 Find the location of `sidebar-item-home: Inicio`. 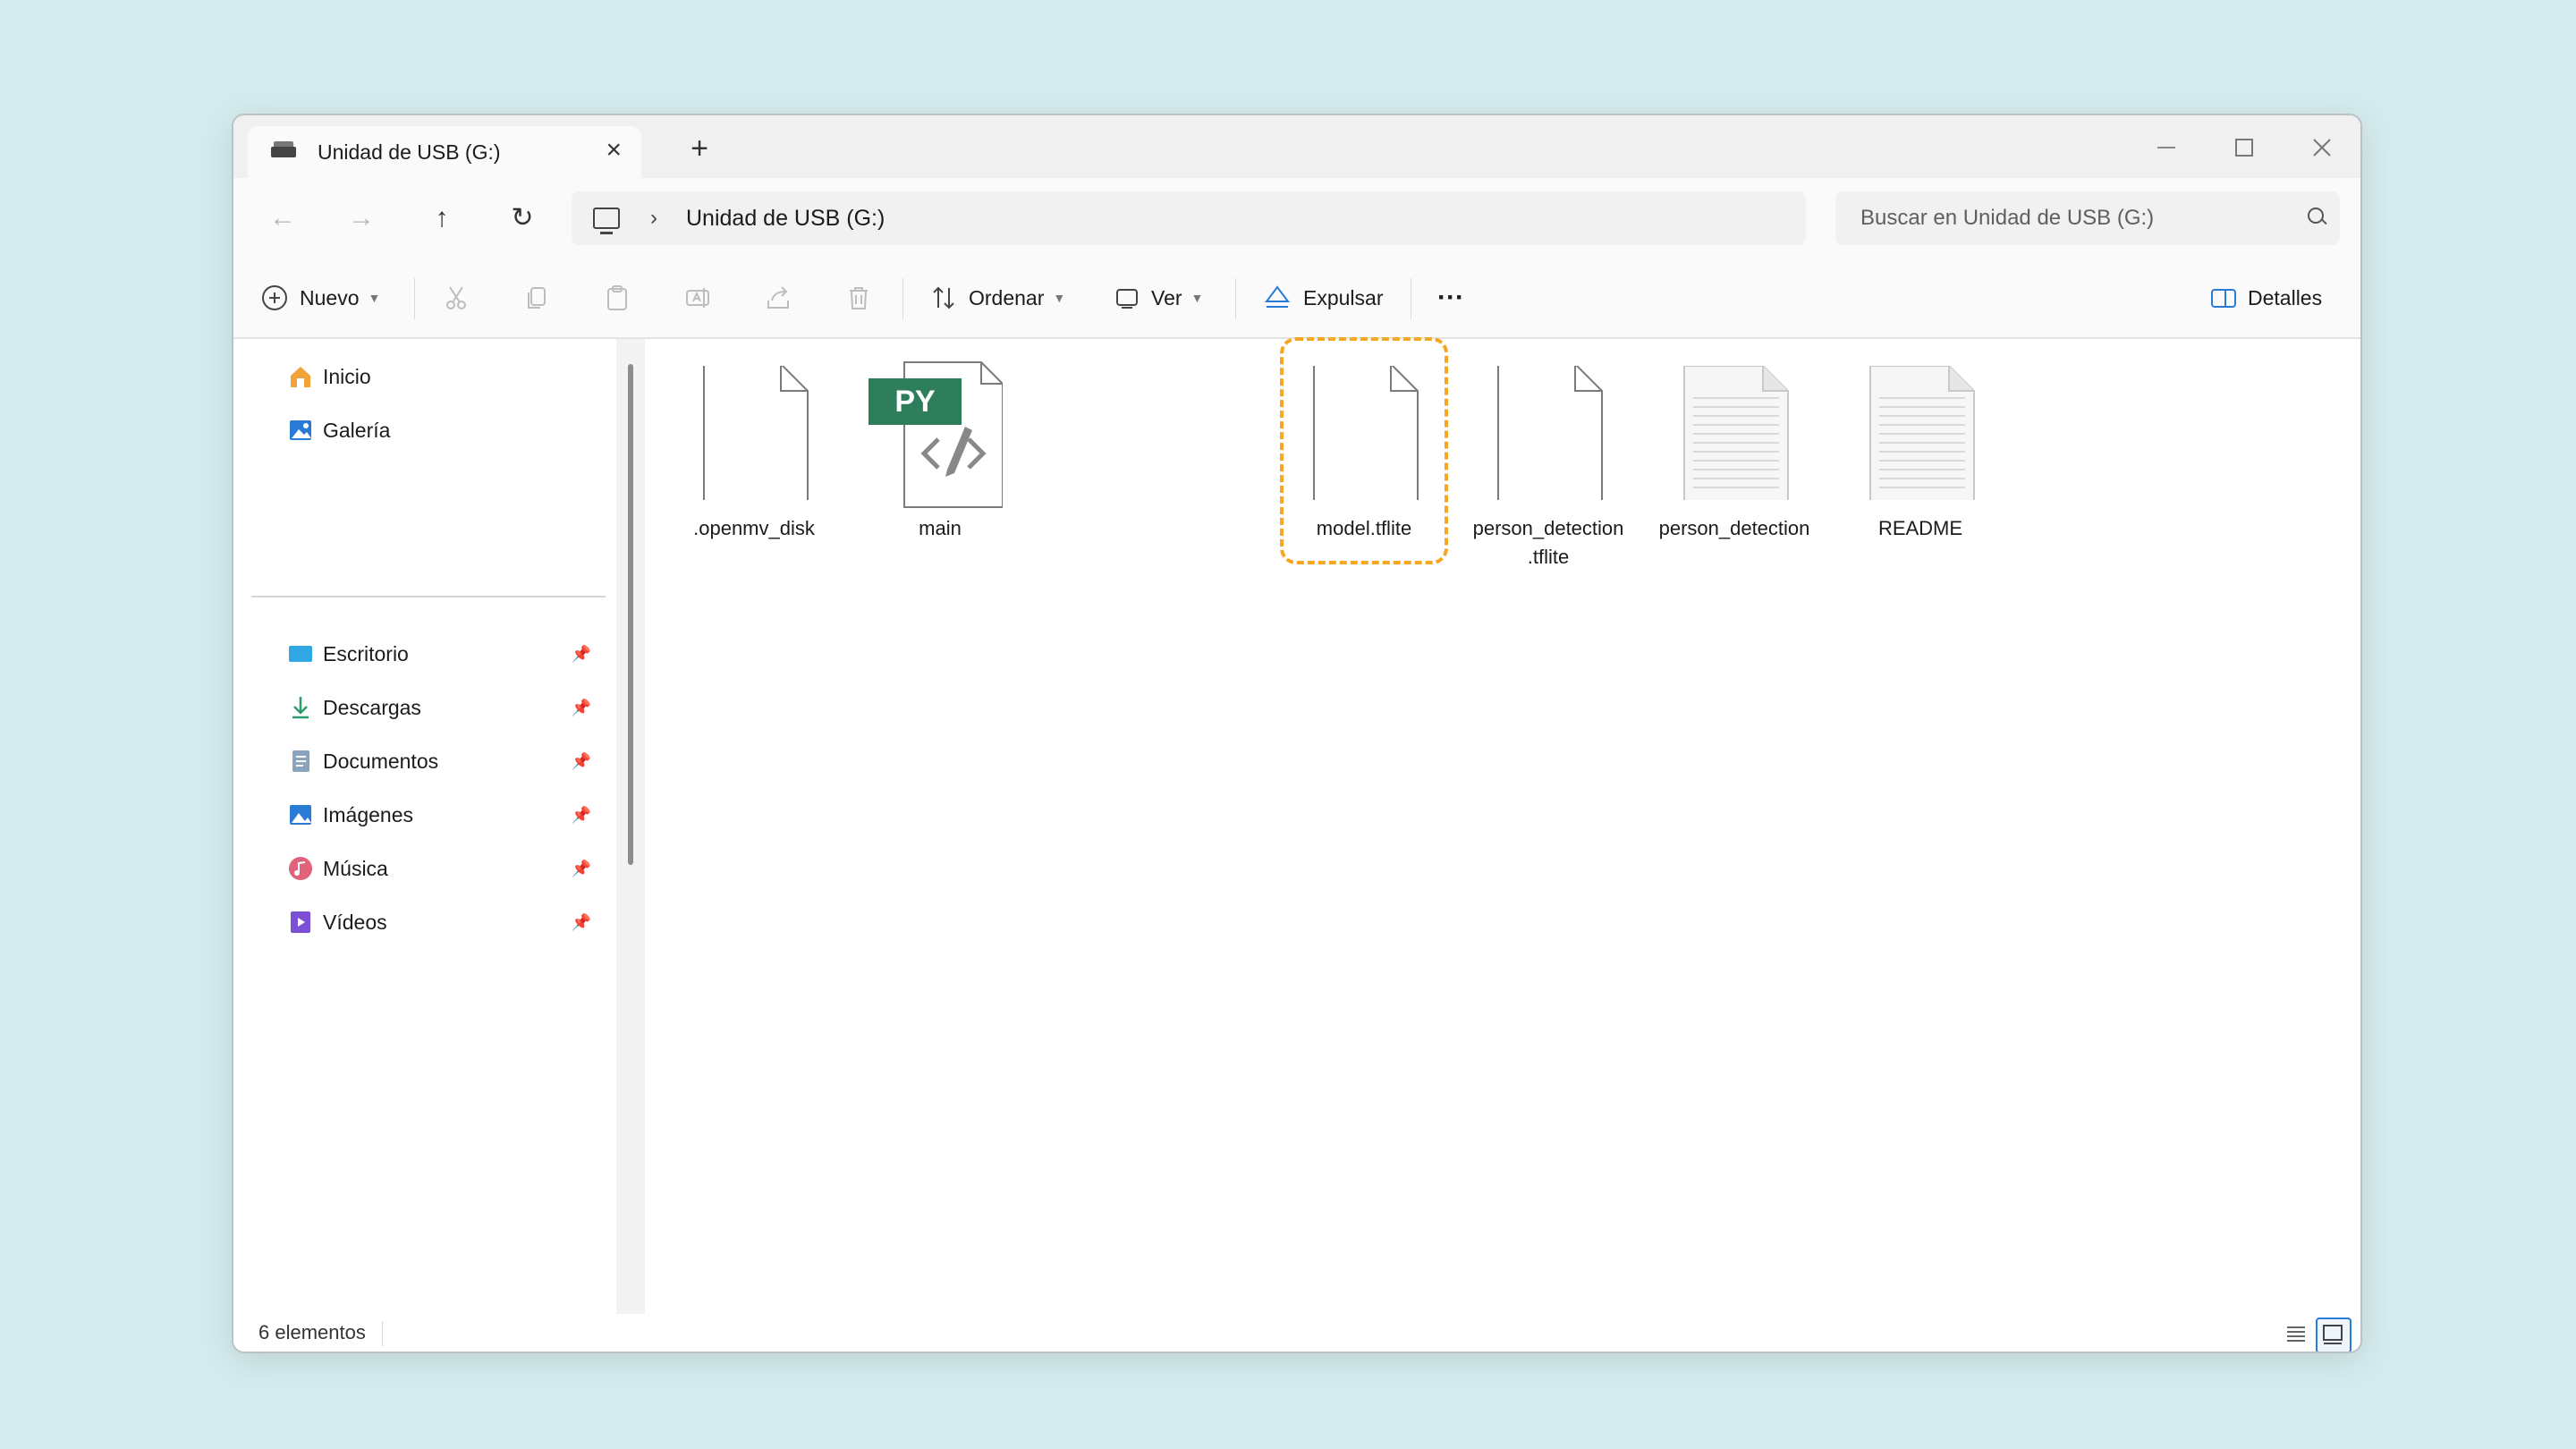

sidebar-item-home: Inicio is located at coordinates (439, 376).